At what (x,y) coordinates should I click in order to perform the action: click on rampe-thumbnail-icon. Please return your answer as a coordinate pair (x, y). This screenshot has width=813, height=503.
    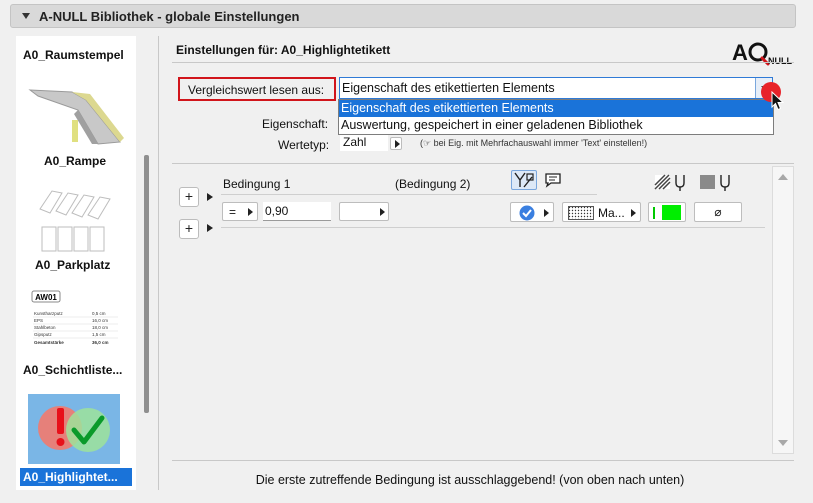
    Looking at the image, I should click on (76, 117).